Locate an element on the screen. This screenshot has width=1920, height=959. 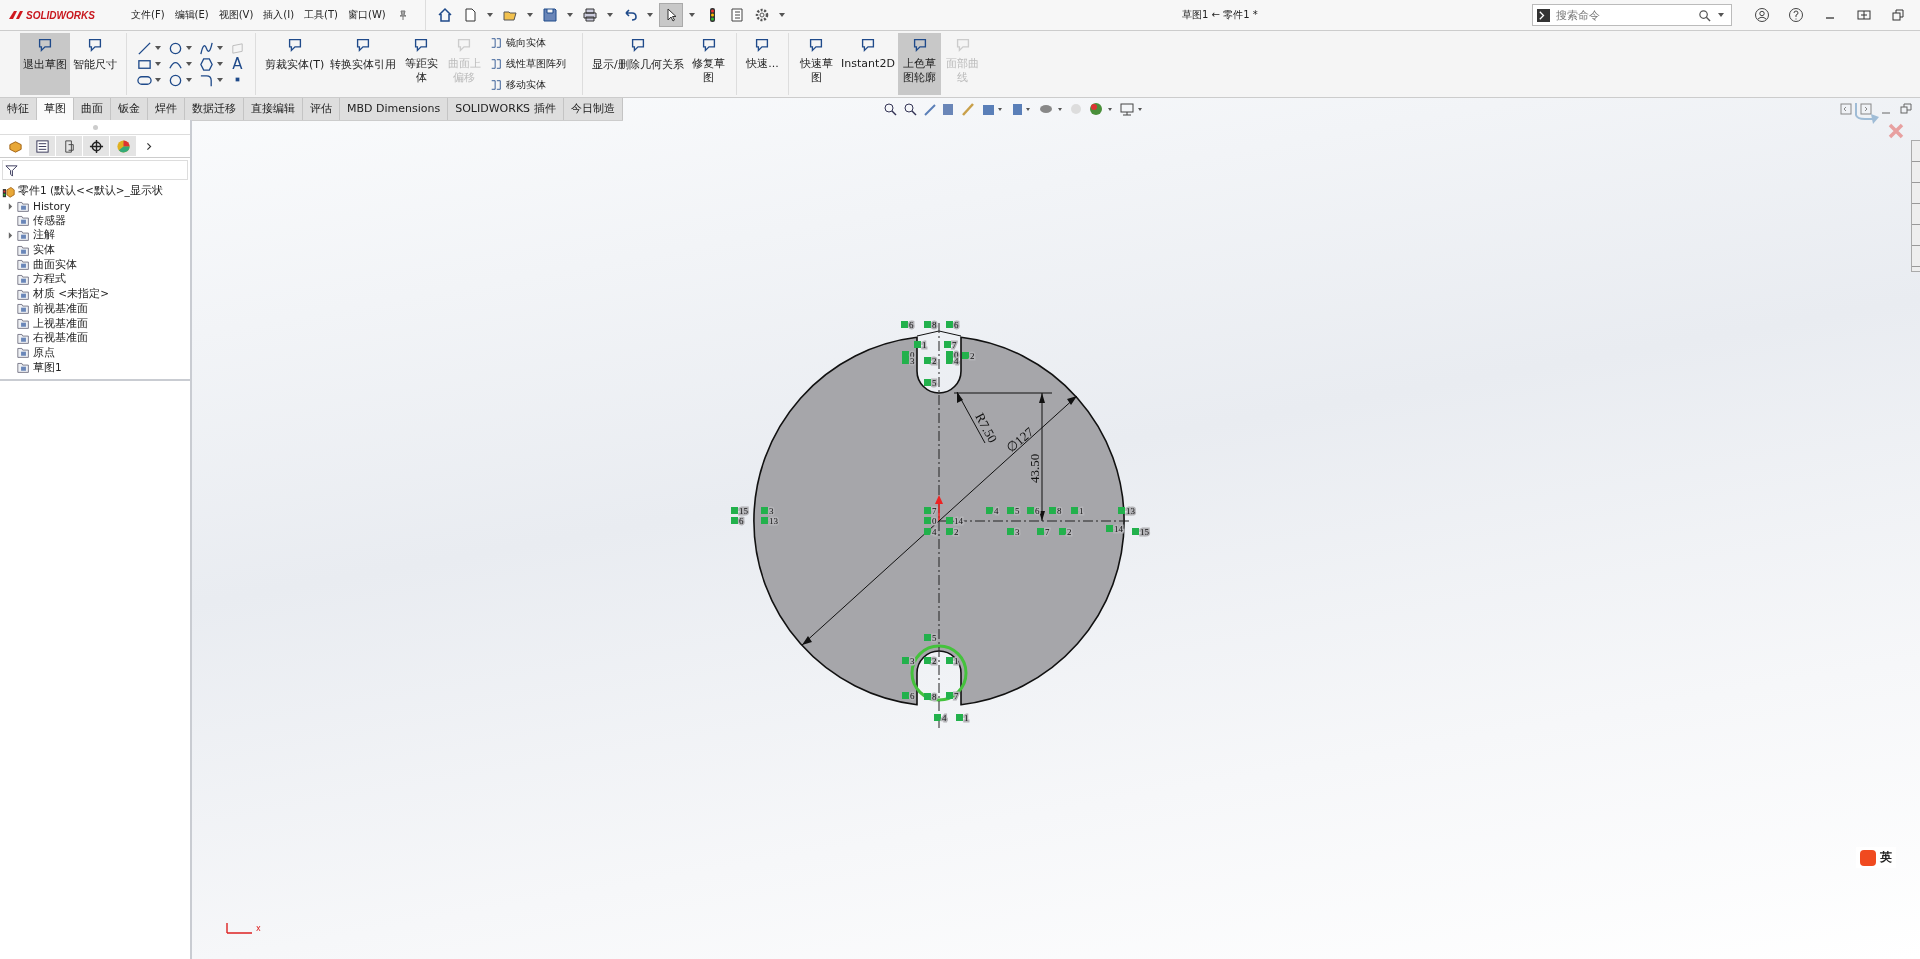
ribbon-command: 镜向实体 is located at coordinates (528, 43).